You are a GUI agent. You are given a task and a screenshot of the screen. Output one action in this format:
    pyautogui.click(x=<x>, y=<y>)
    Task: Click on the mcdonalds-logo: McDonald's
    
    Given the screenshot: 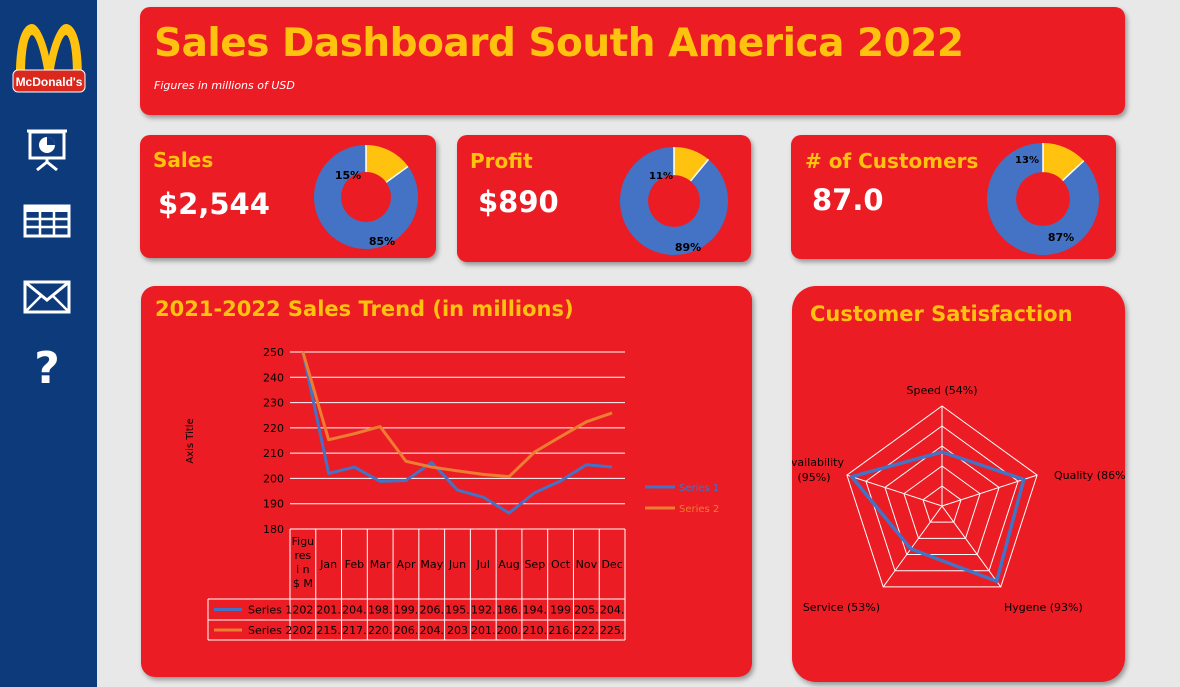 What is the action you would take?
    pyautogui.click(x=49, y=58)
    